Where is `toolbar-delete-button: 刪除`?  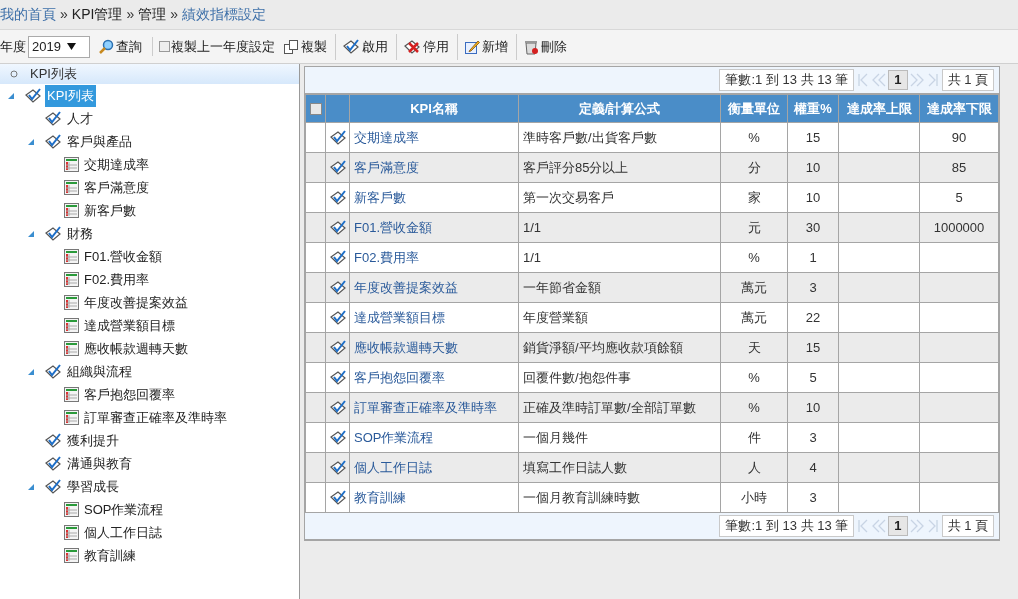 toolbar-delete-button: 刪除 is located at coordinates (544, 46).